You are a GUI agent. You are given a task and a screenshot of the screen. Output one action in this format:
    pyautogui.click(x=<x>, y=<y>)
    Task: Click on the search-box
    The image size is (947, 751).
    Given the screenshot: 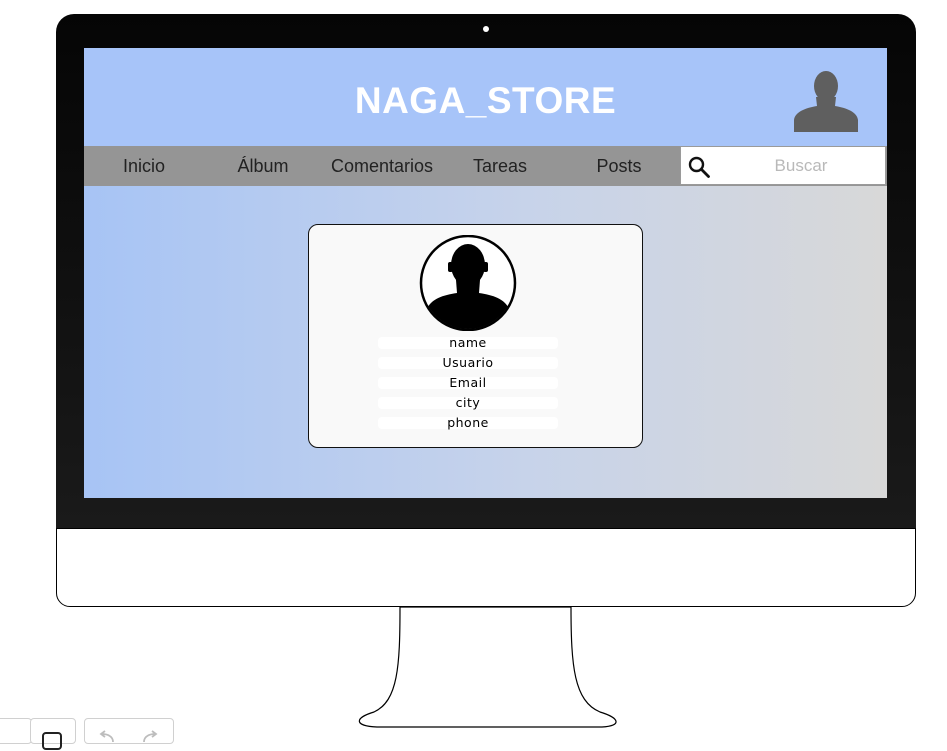 What is the action you would take?
    pyautogui.click(x=783, y=165)
    